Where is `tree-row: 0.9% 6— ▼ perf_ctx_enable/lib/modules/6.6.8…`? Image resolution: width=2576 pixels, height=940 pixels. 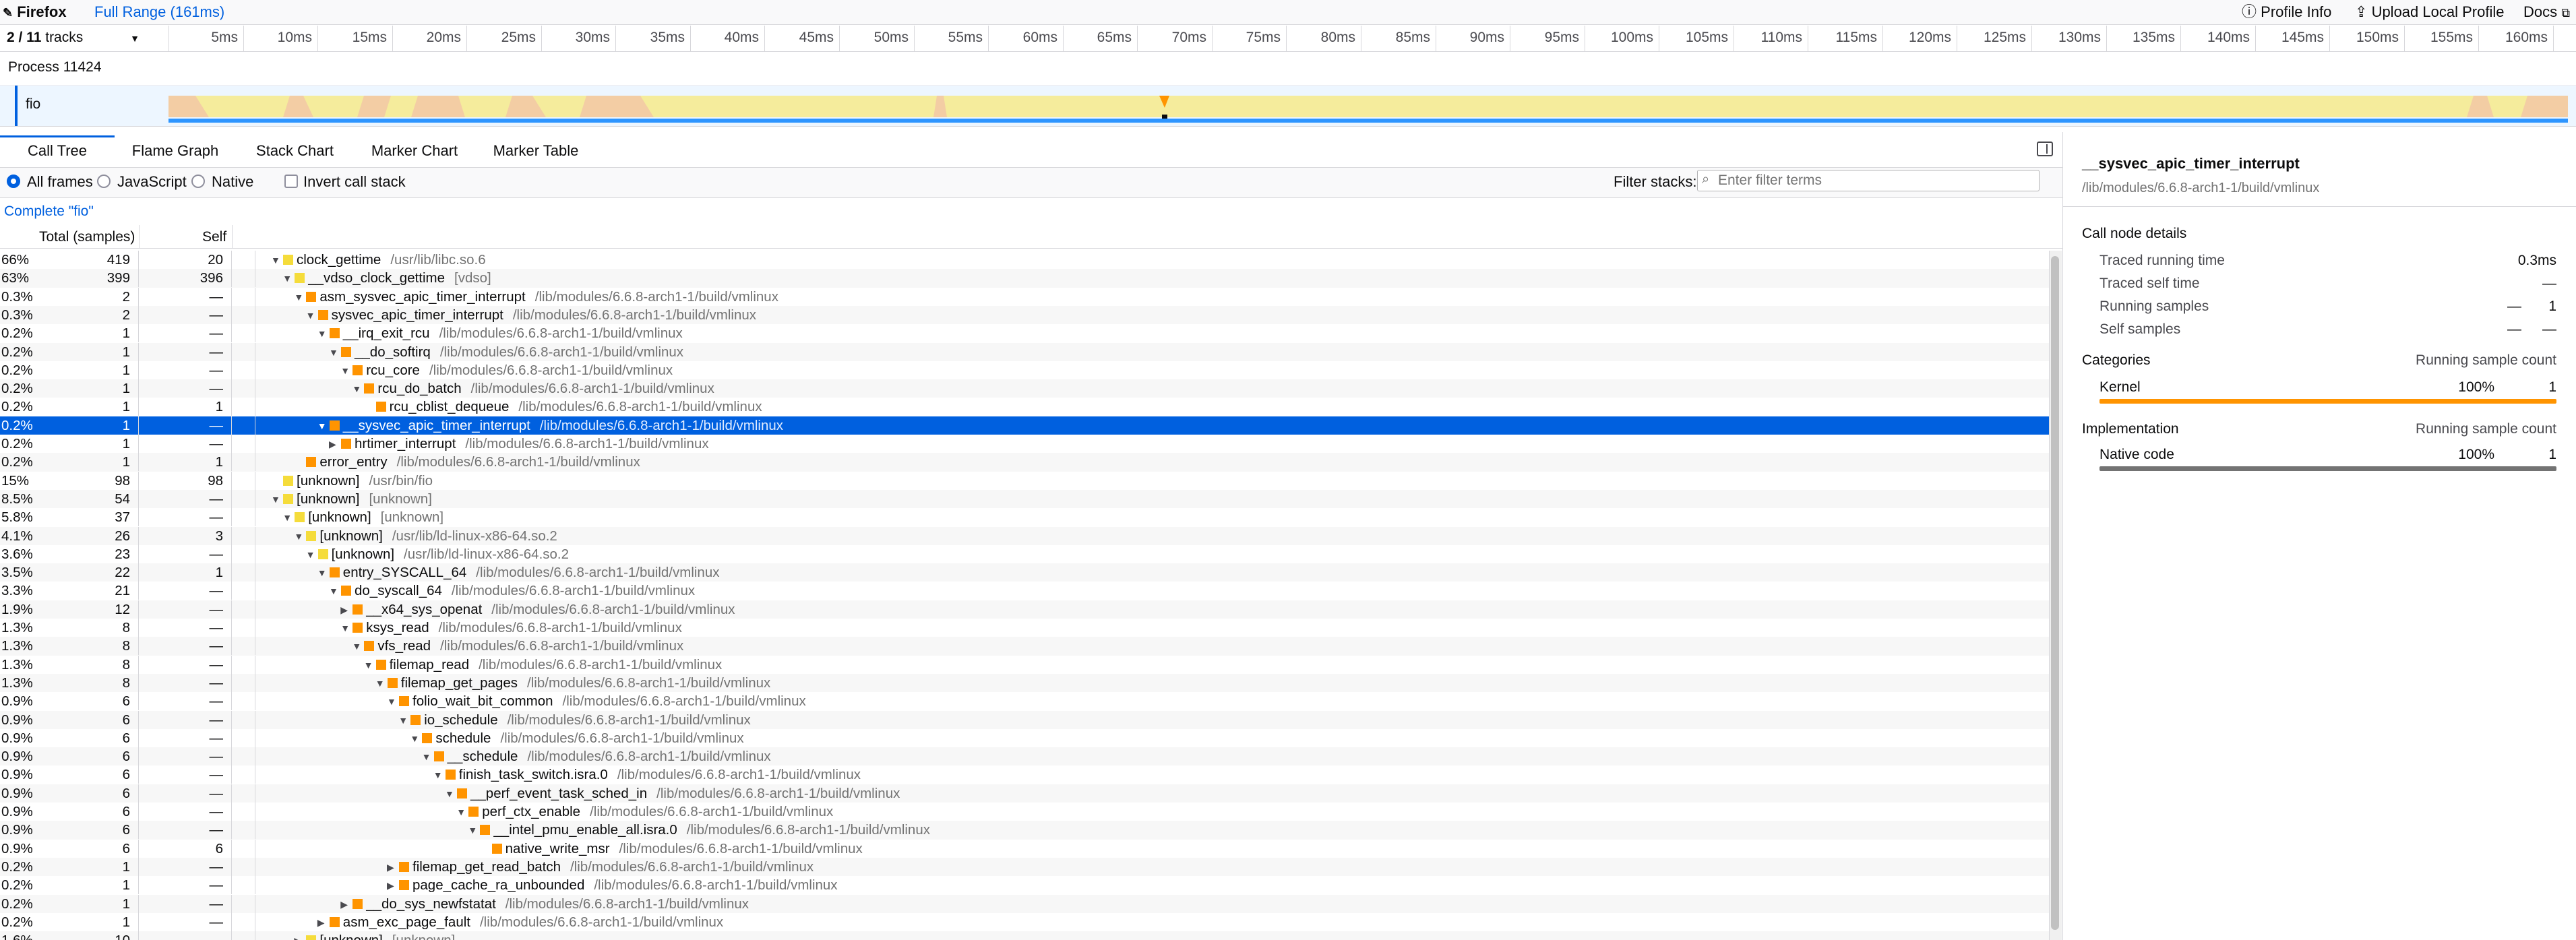
tree-row: 0.9% 6— ▼ perf_ctx_enable/lib/modules/6.6.8… is located at coordinates (1025, 812).